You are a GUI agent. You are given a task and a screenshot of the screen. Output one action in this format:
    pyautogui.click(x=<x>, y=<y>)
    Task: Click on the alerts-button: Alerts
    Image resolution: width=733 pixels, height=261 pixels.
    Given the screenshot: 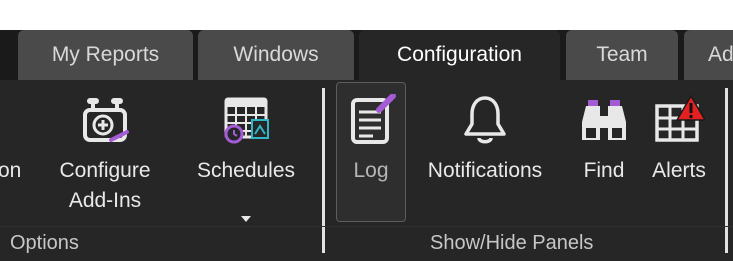 What is the action you would take?
    pyautogui.click(x=679, y=151)
    